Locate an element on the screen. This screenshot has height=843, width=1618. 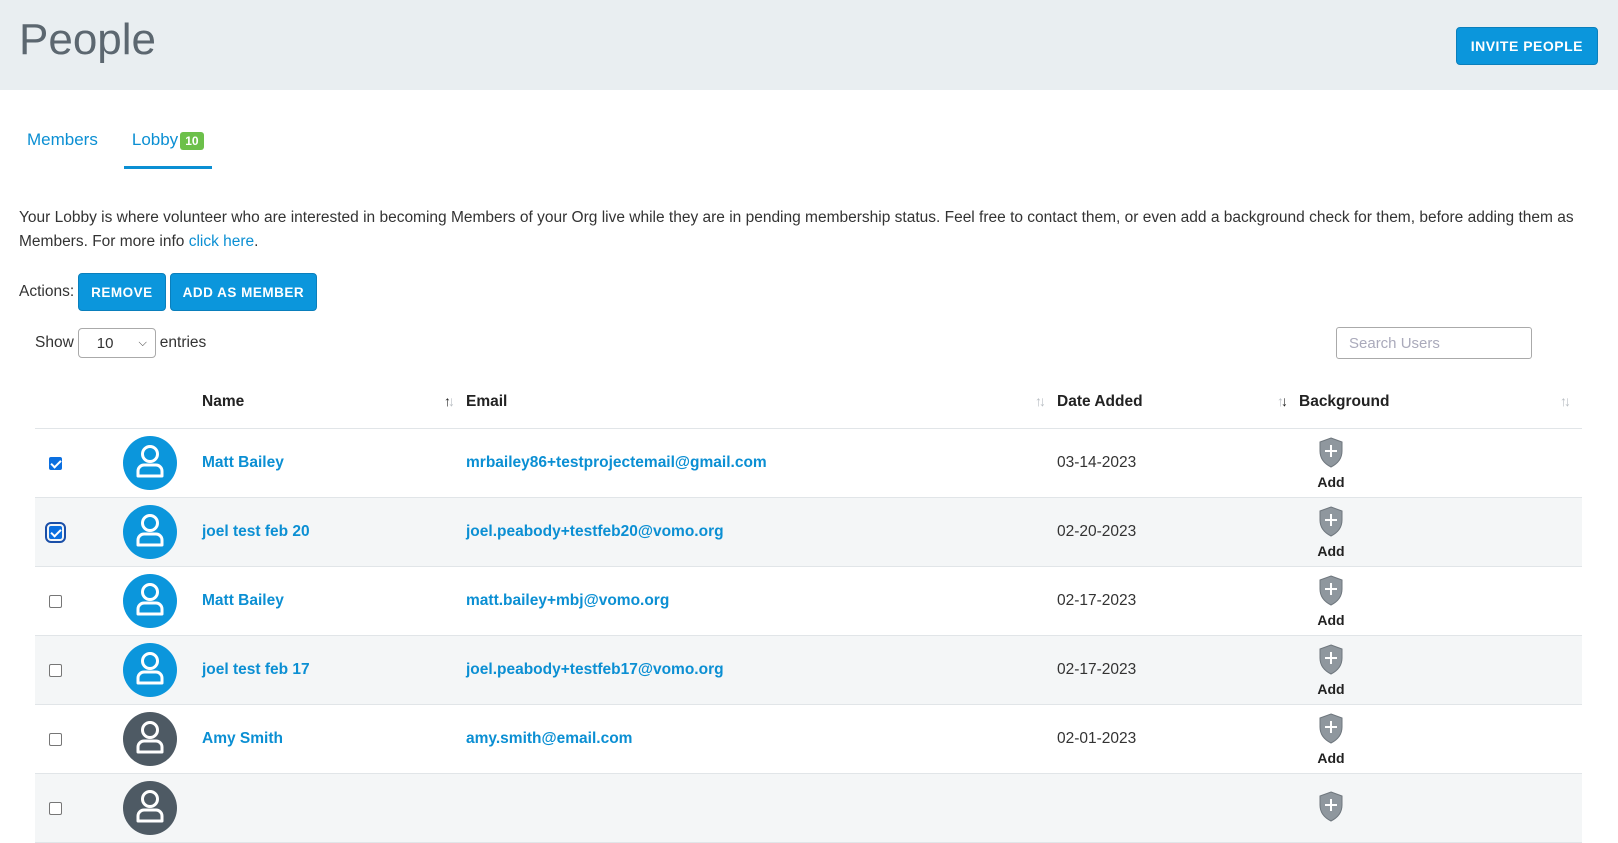
search-users-input is located at coordinates (1434, 343).